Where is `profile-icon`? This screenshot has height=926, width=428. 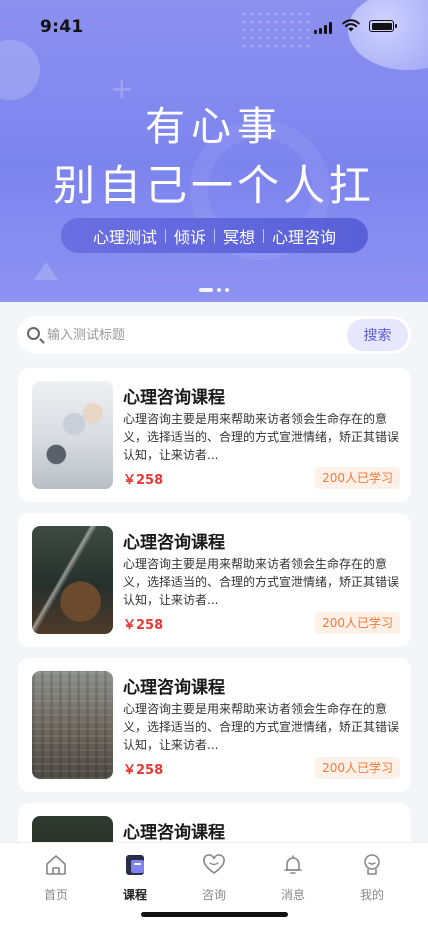
profile-icon is located at coordinates (372, 864).